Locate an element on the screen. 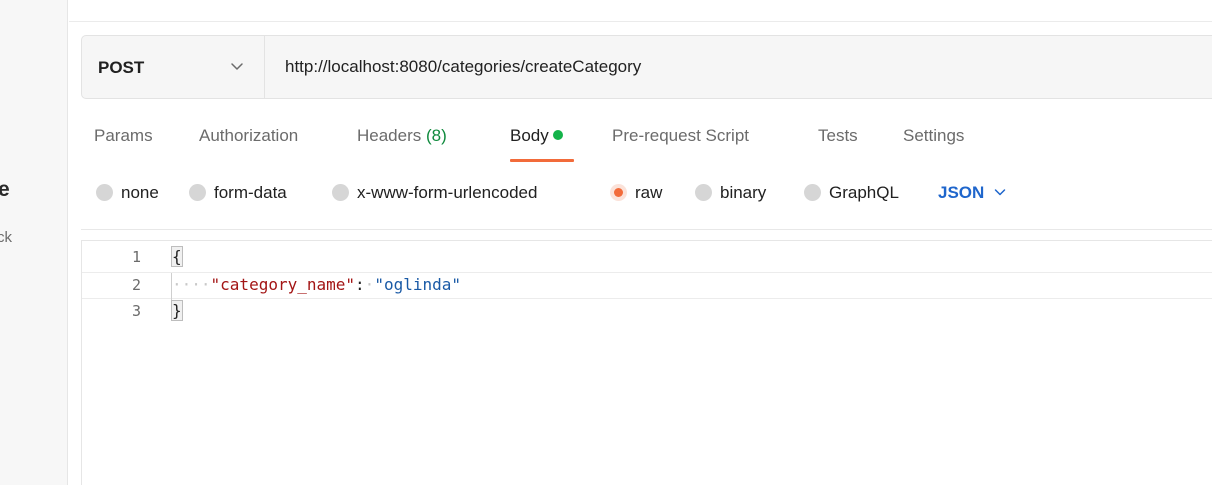 The width and height of the screenshot is (1212, 485). radio-form-data: form-data is located at coordinates (238, 193).